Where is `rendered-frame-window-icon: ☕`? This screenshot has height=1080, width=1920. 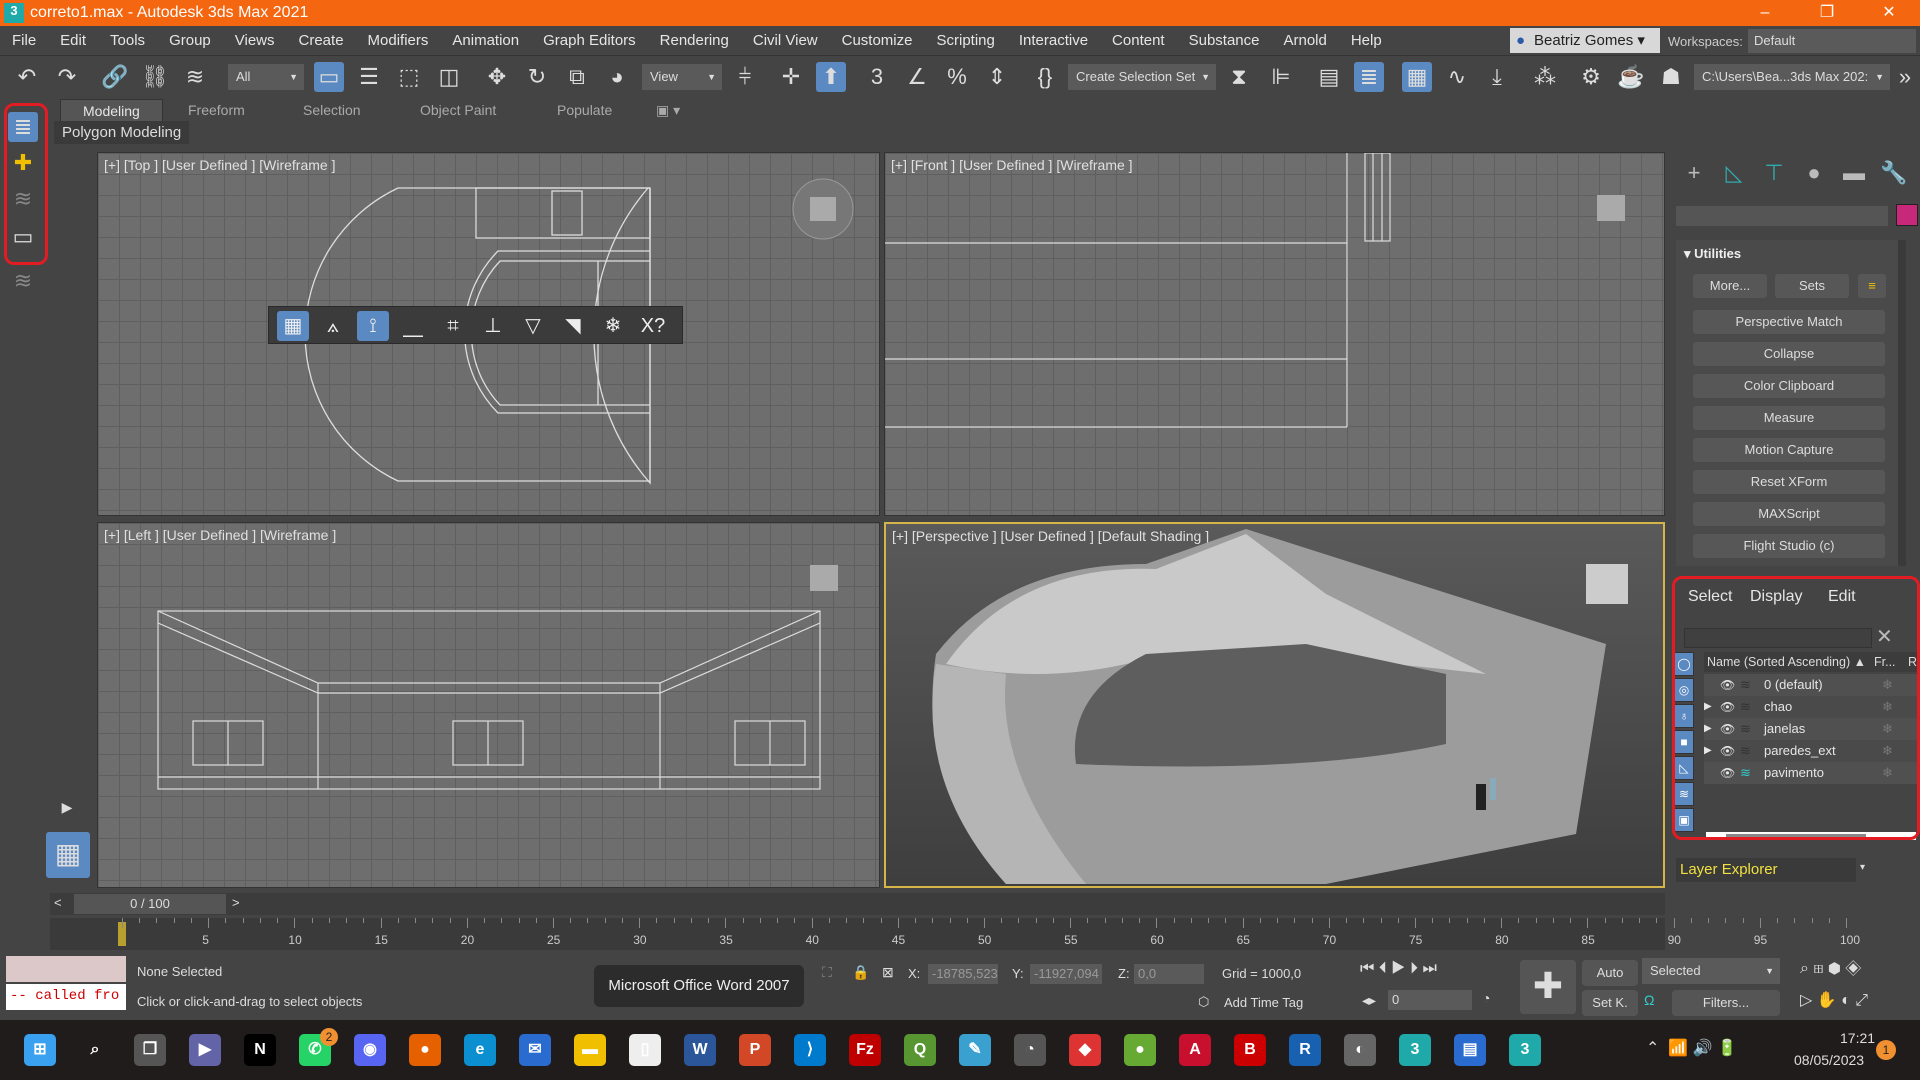
rendered-frame-window-icon: ☕ is located at coordinates (1631, 77).